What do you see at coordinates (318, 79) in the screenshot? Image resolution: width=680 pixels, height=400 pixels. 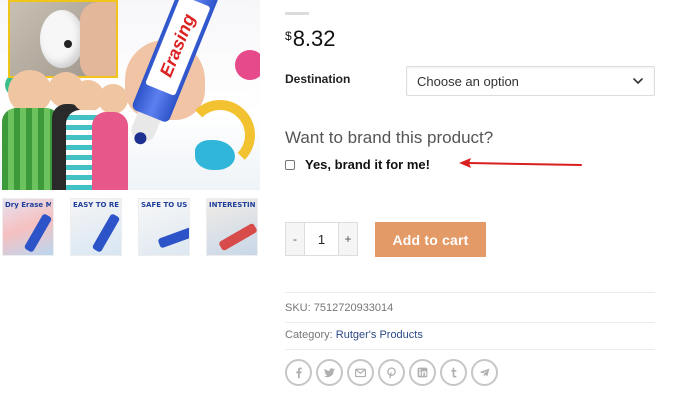 I see `destination-label: Destination` at bounding box center [318, 79].